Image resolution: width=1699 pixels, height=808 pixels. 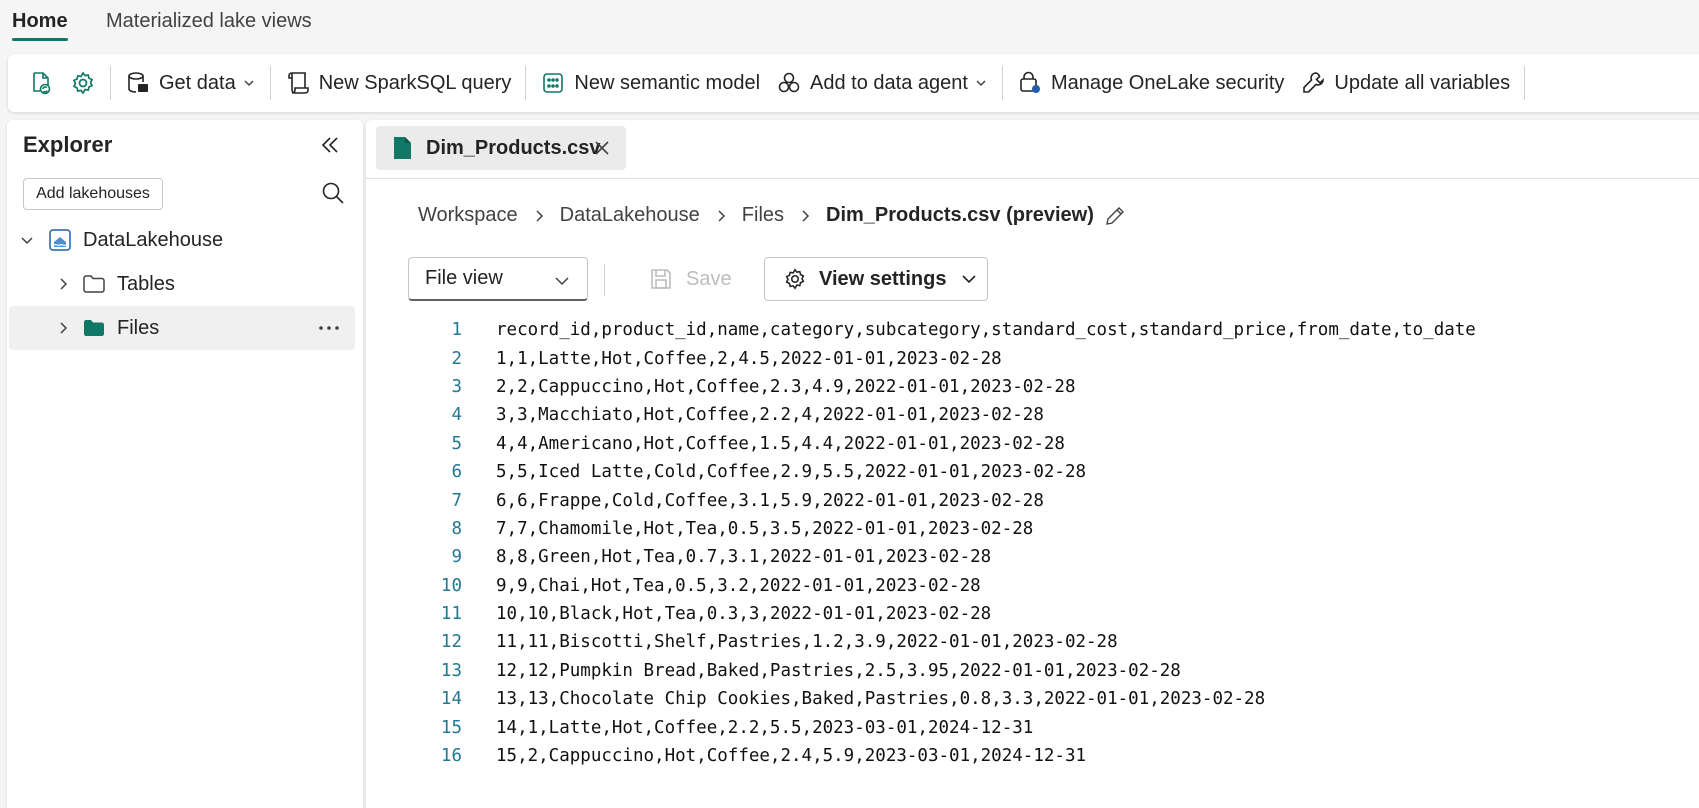 What do you see at coordinates (209, 25) in the screenshot?
I see `tab-materialized-lake-views: Materialized lake views` at bounding box center [209, 25].